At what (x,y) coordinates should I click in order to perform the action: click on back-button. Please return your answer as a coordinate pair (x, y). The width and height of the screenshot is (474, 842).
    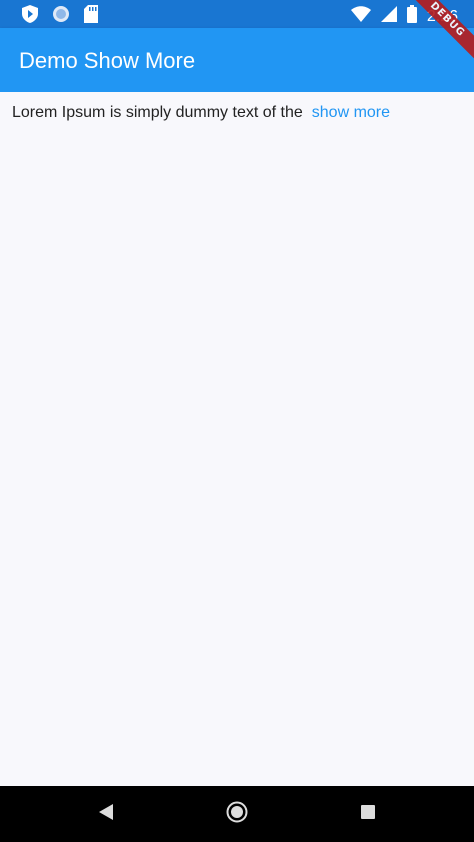
    Looking at the image, I should click on (106, 814).